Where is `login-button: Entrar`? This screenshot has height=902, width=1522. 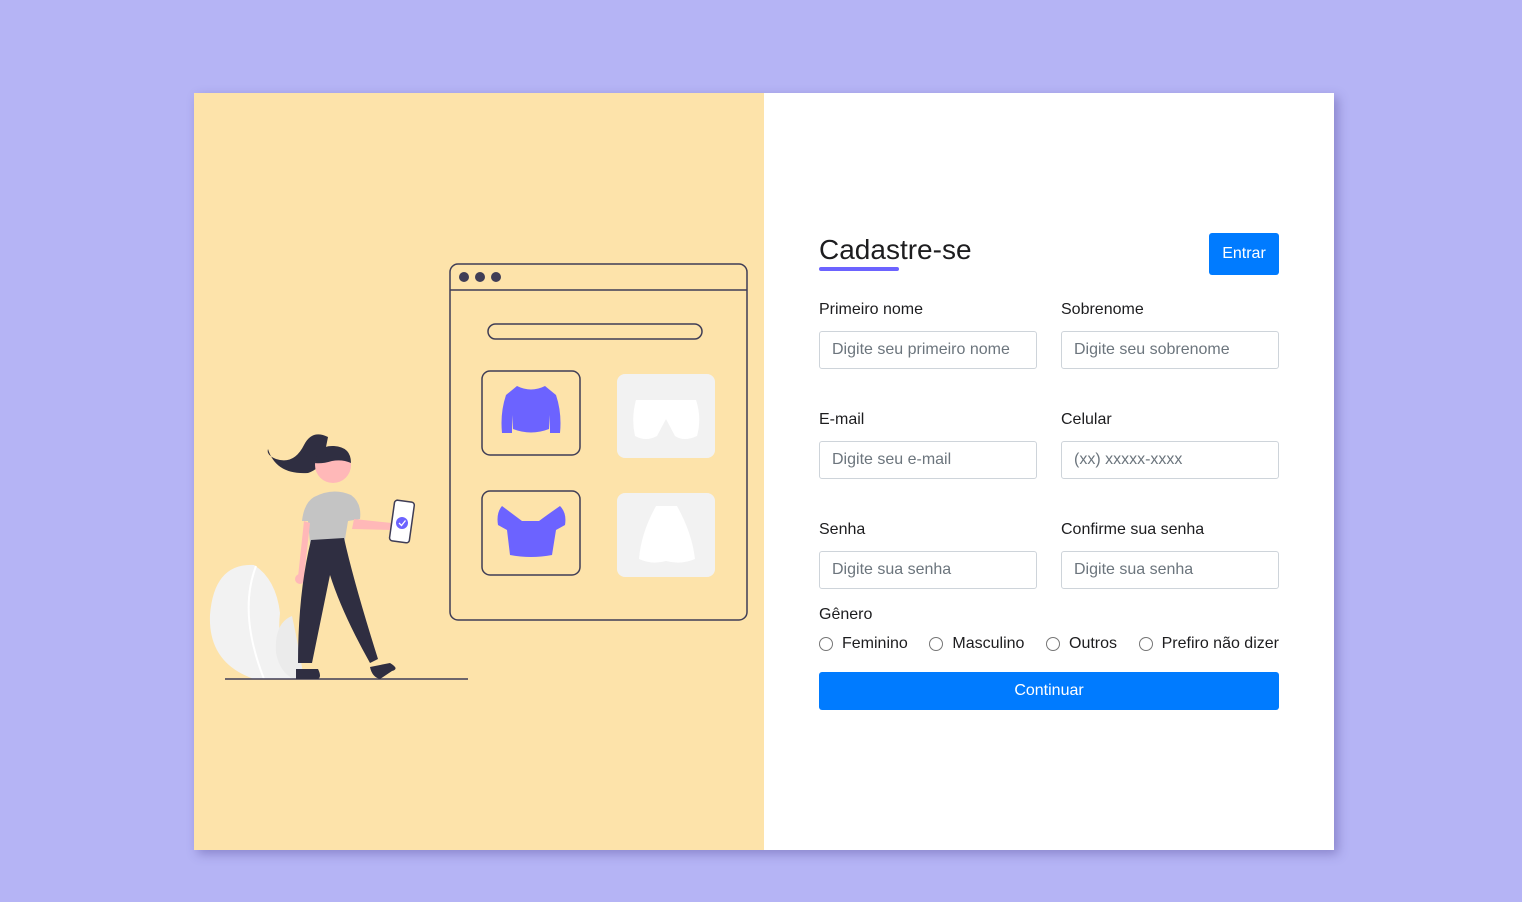
login-button: Entrar is located at coordinates (1244, 254).